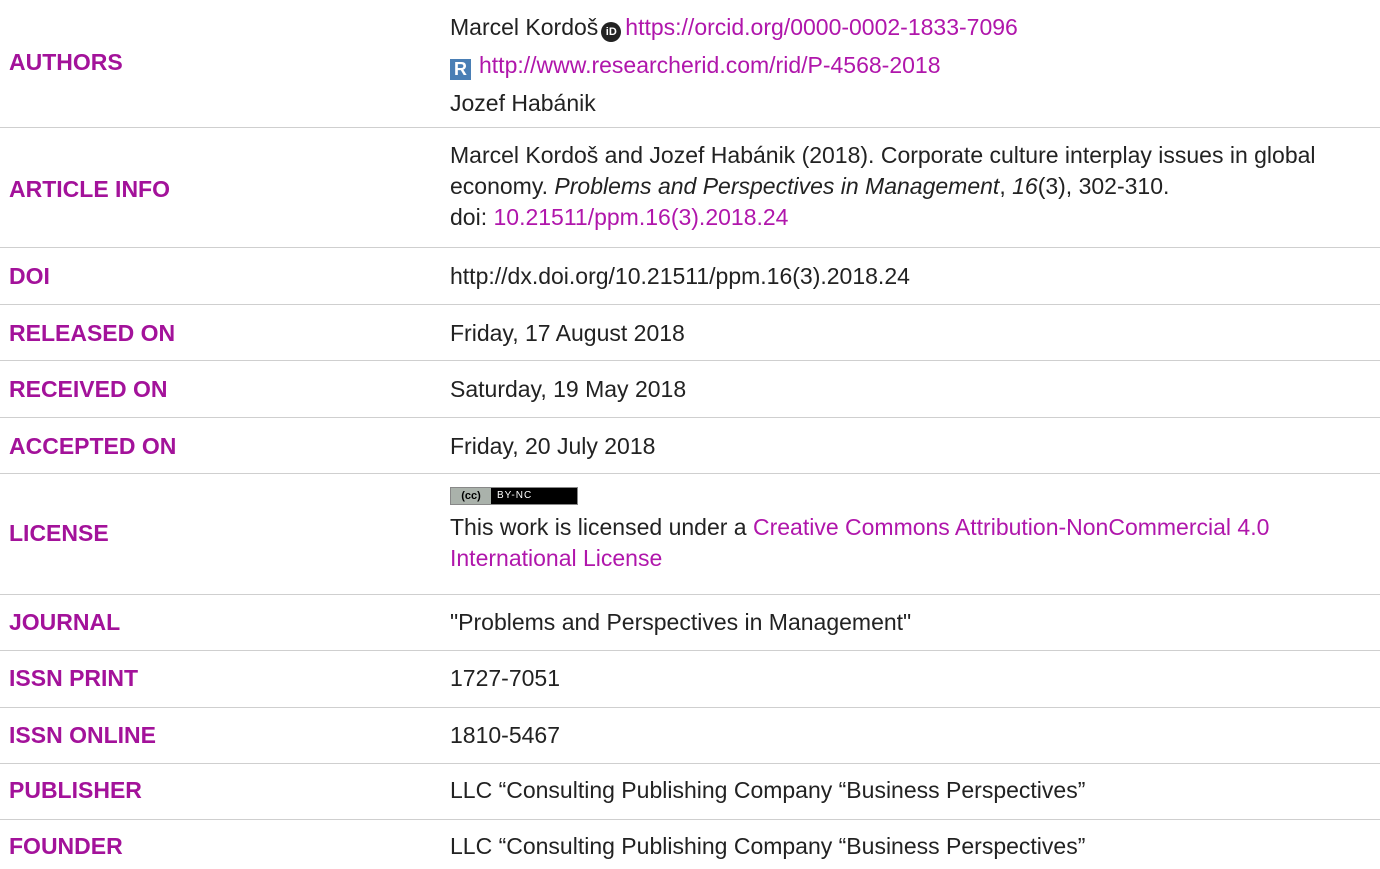 The image size is (1380, 869). I want to click on accepted-value: Friday, 20 July 2018, so click(553, 446).